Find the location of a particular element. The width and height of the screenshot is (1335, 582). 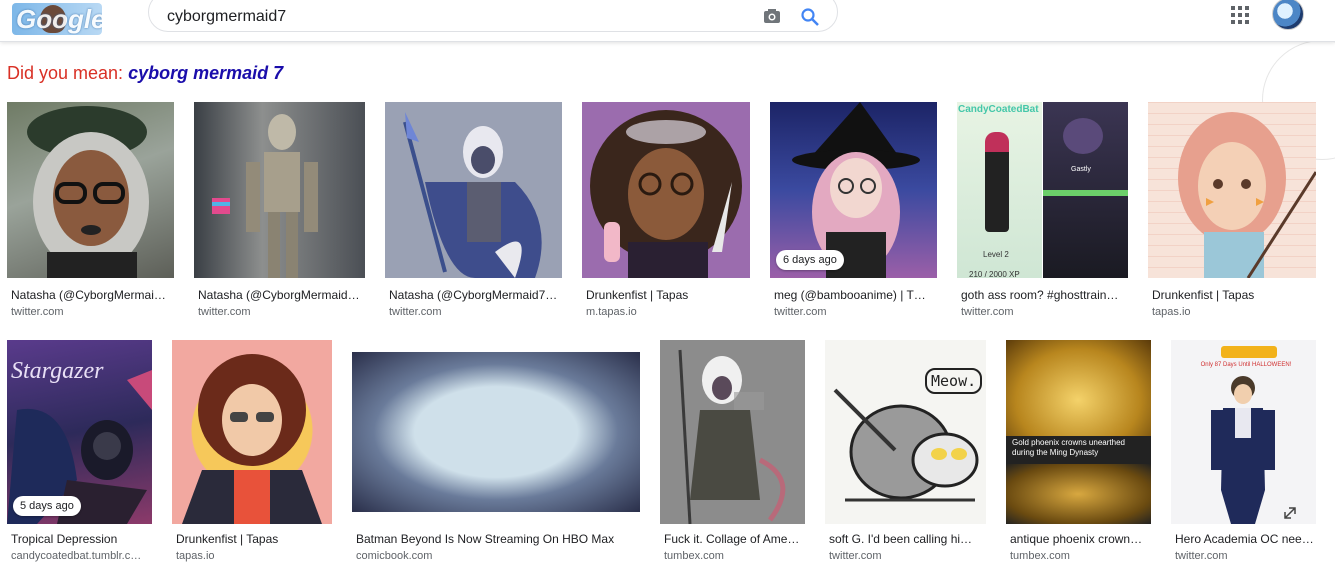

batman-image-bg is located at coordinates (496, 432).